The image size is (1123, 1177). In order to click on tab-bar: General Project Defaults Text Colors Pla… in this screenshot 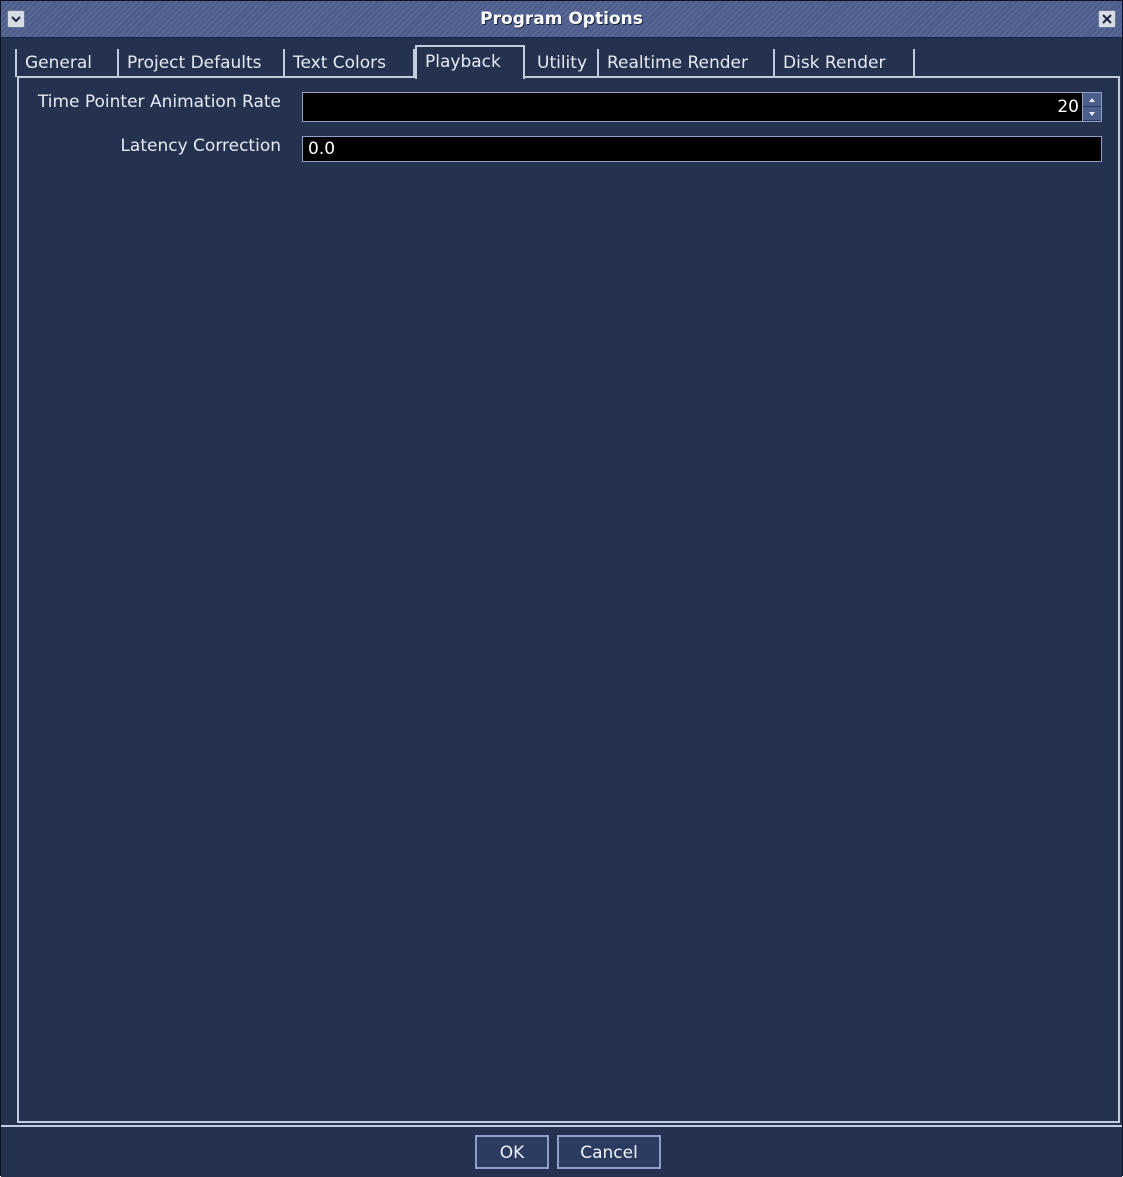, I will do `click(568, 62)`.